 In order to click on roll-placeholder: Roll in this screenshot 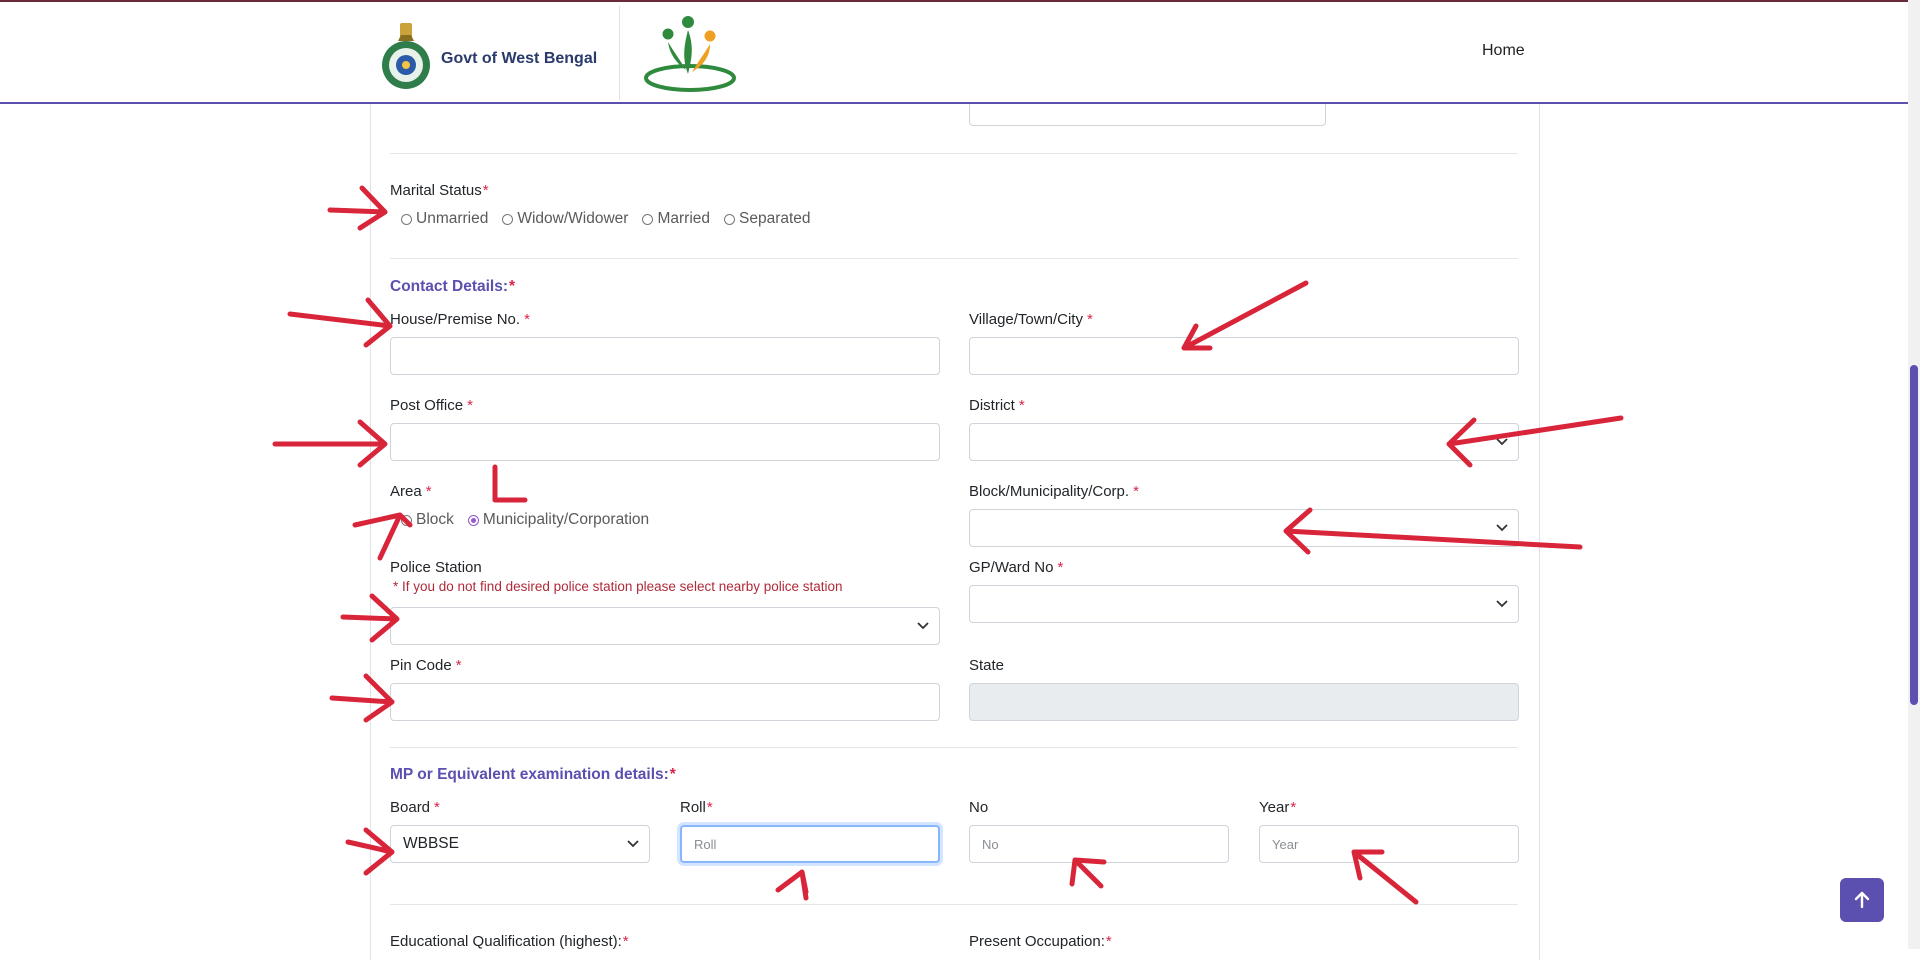, I will do `click(705, 844)`.